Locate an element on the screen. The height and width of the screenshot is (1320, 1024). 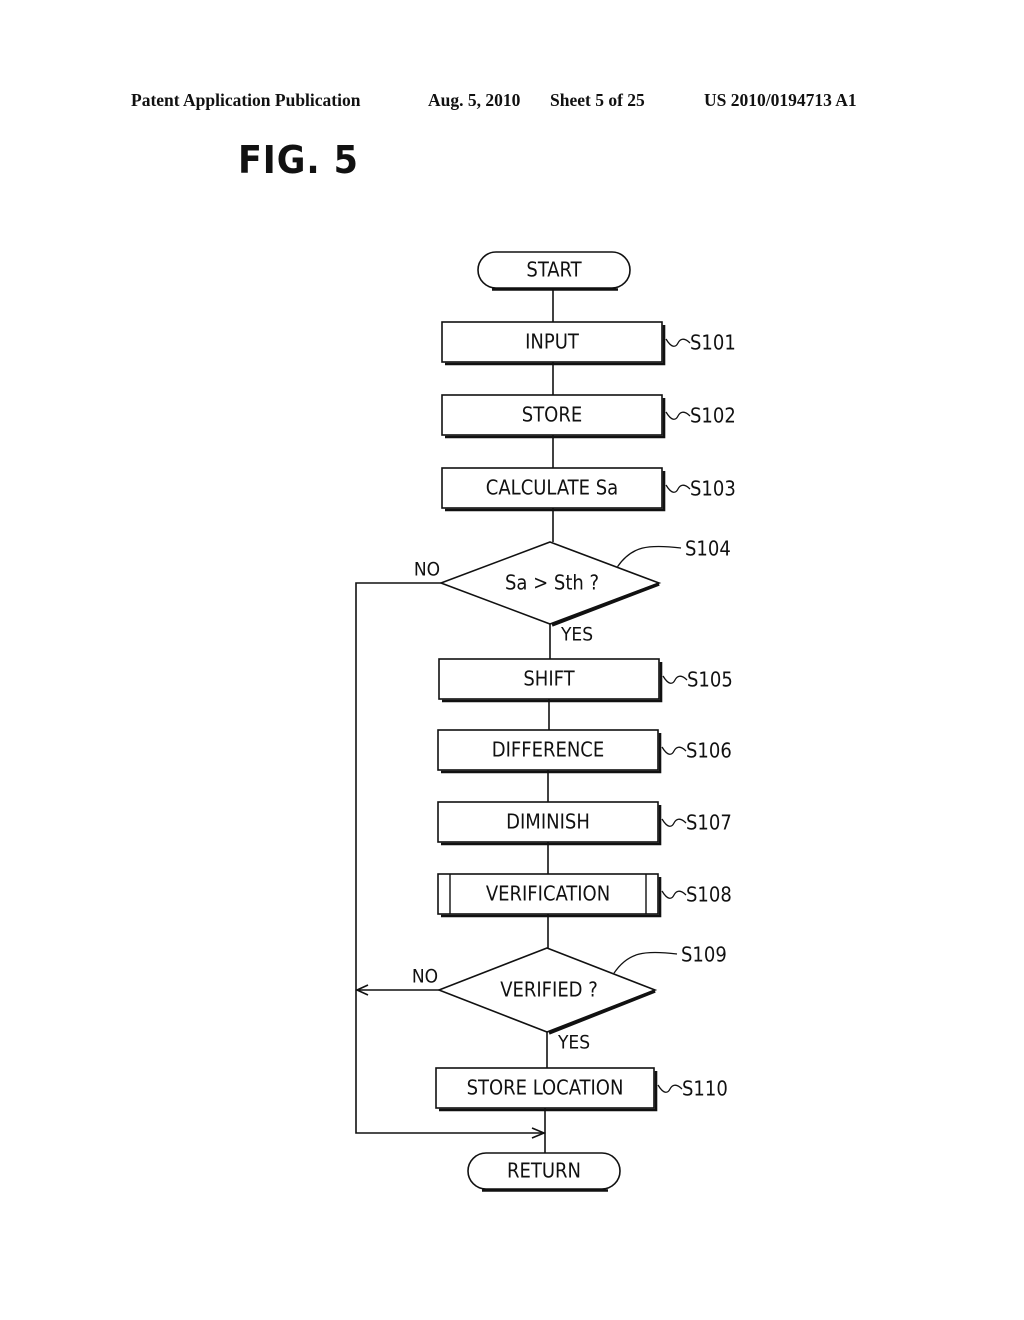
step-s110: STORE LOCATION S110 is located at coordinates (581, 1089).